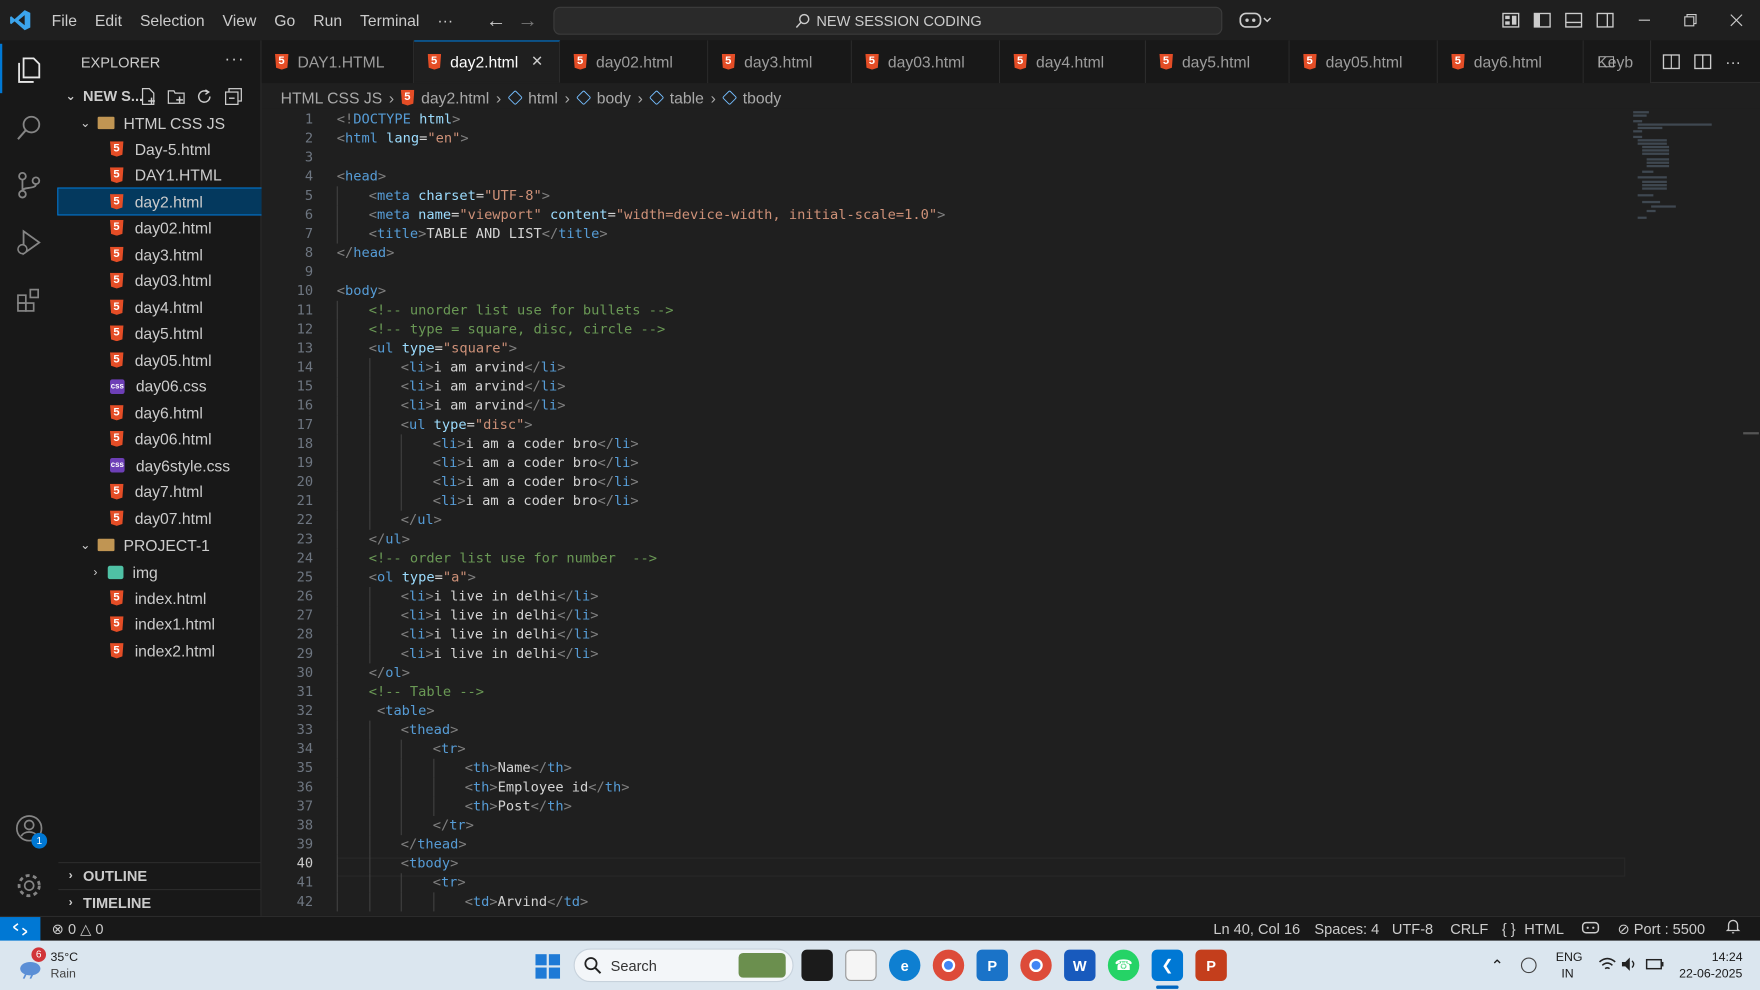 The height and width of the screenshot is (990, 1760). I want to click on volume-icon, so click(1630, 965).